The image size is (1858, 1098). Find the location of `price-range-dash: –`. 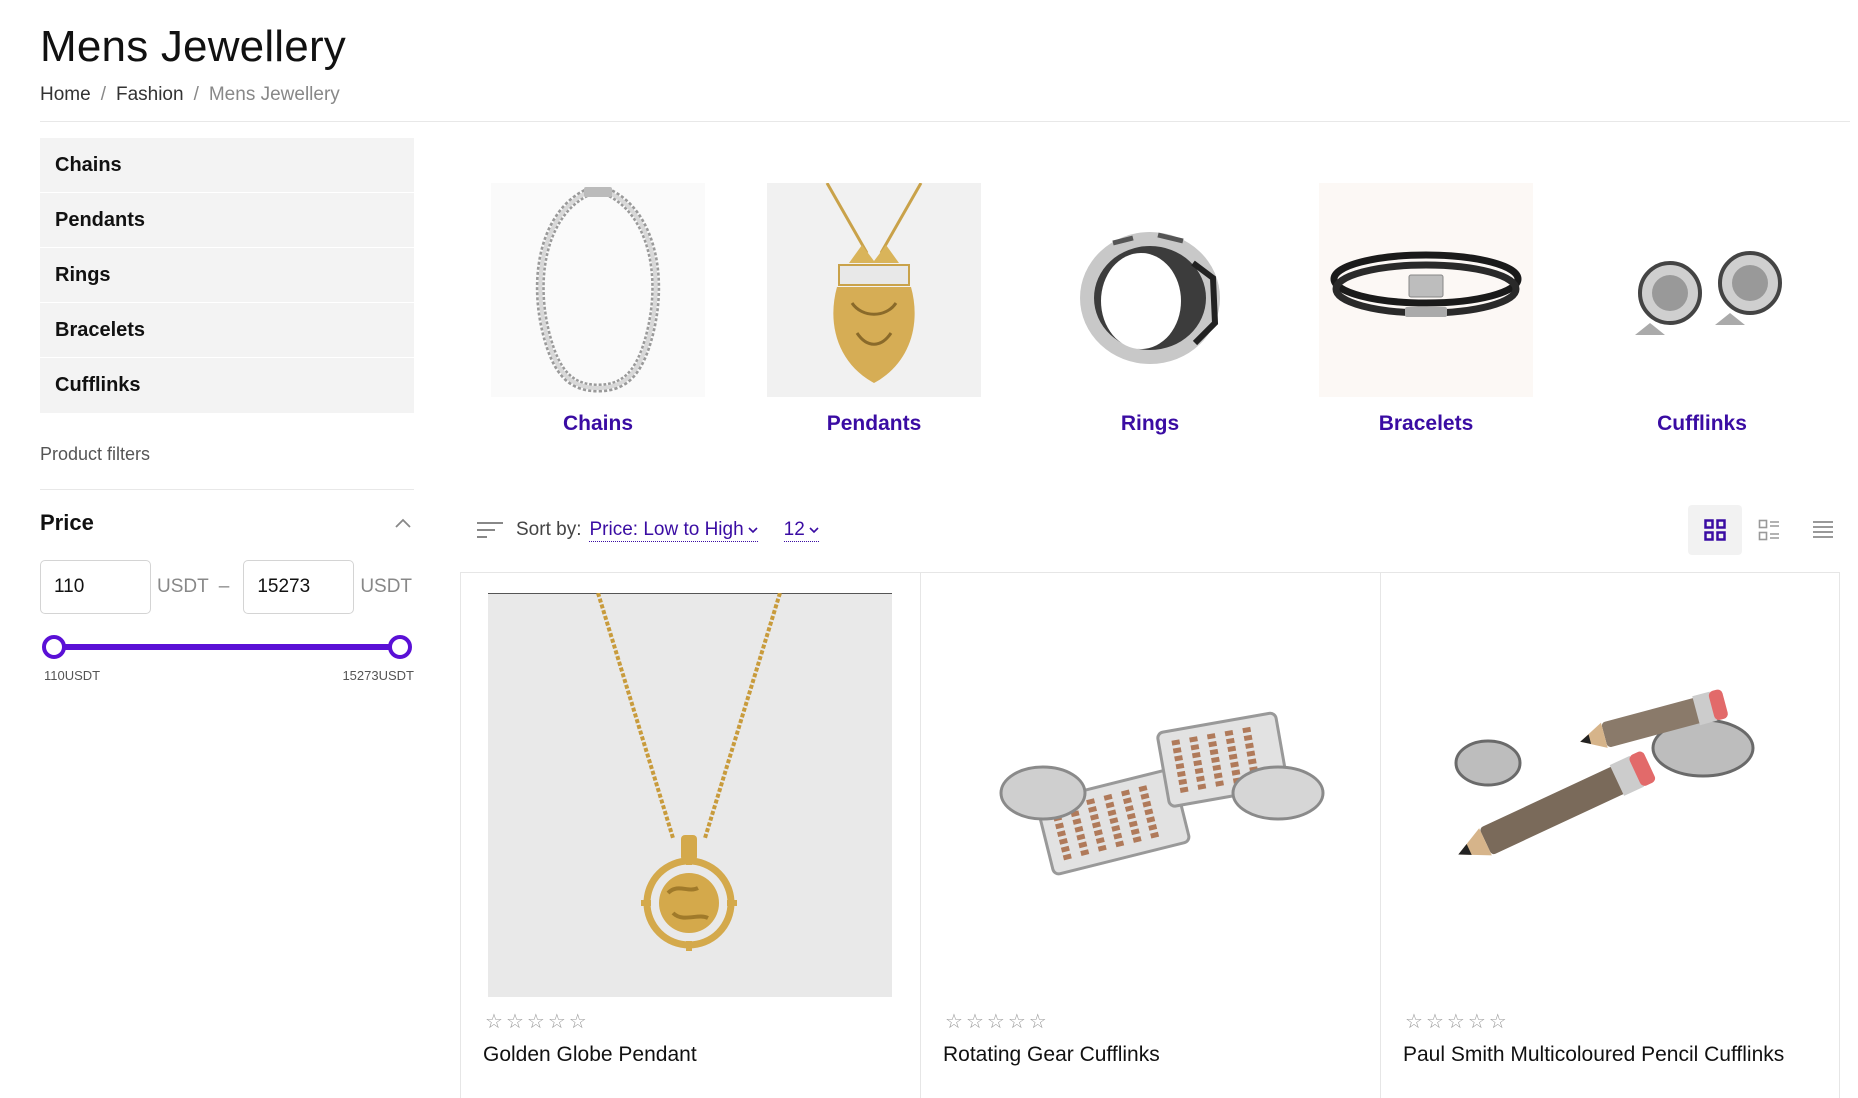

price-range-dash: – is located at coordinates (224, 586).